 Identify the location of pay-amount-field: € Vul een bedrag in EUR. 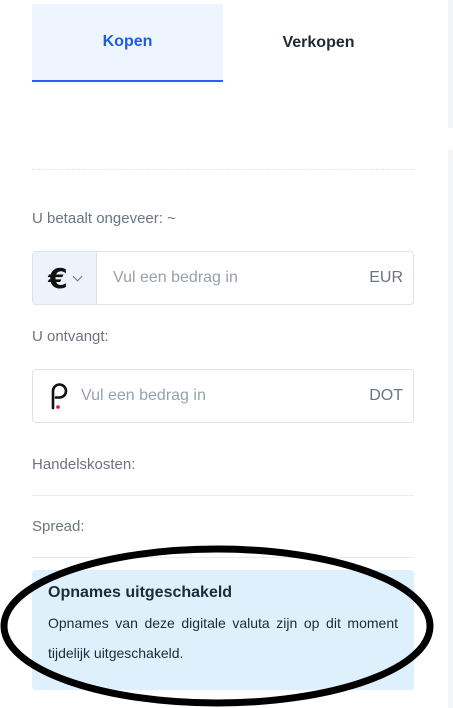
(223, 278).